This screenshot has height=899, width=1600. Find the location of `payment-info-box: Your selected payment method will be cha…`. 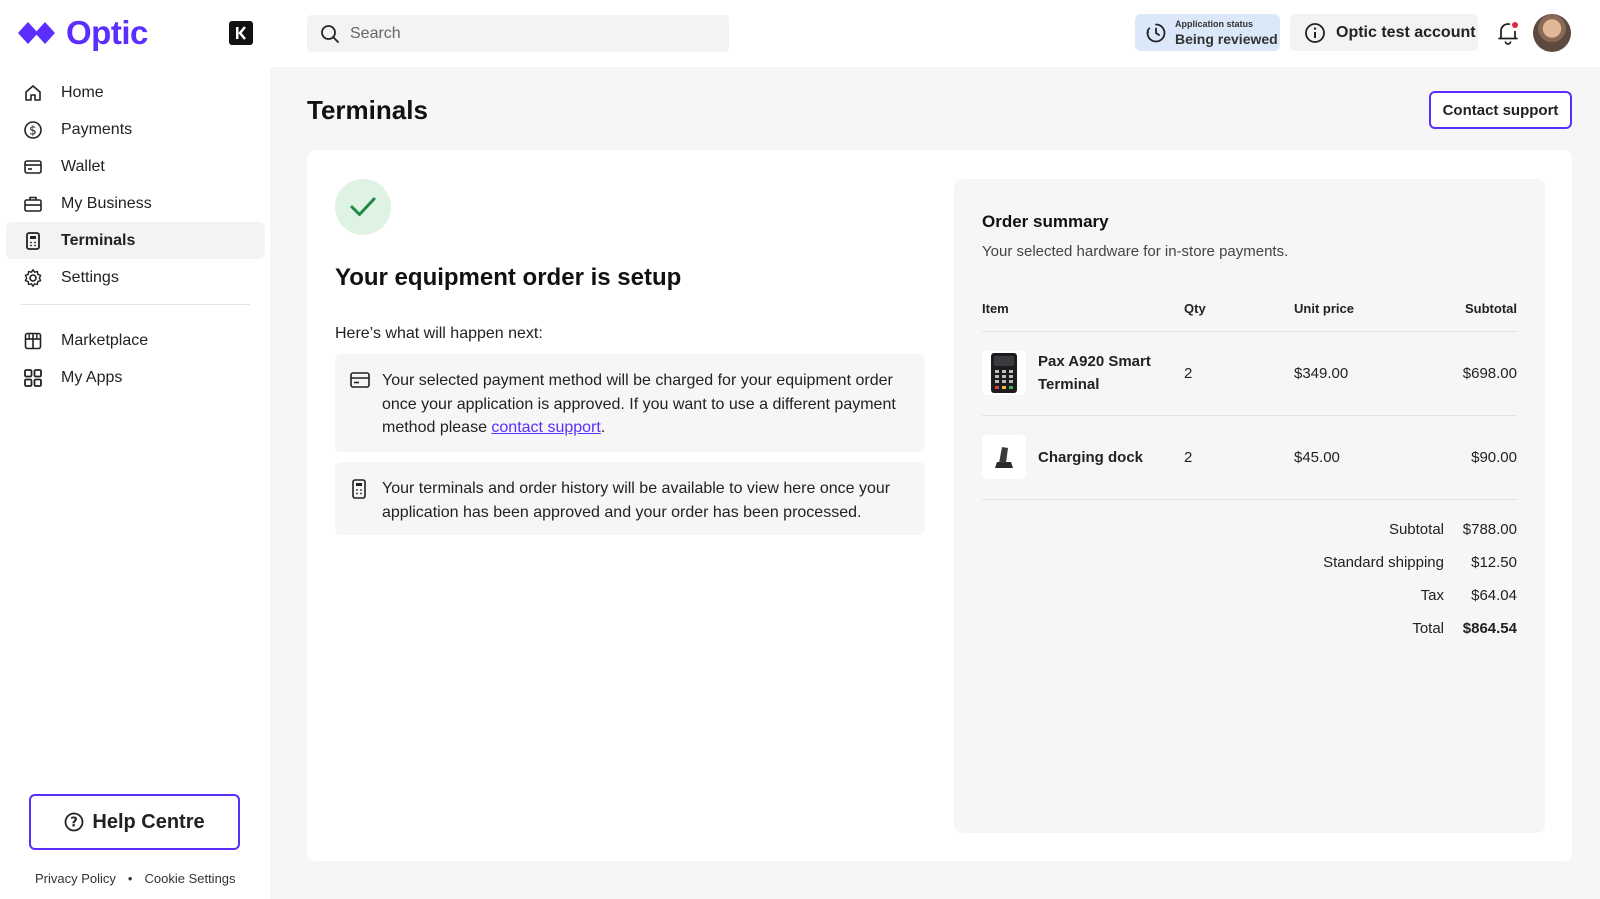

payment-info-box: Your selected payment method will be cha… is located at coordinates (630, 403).